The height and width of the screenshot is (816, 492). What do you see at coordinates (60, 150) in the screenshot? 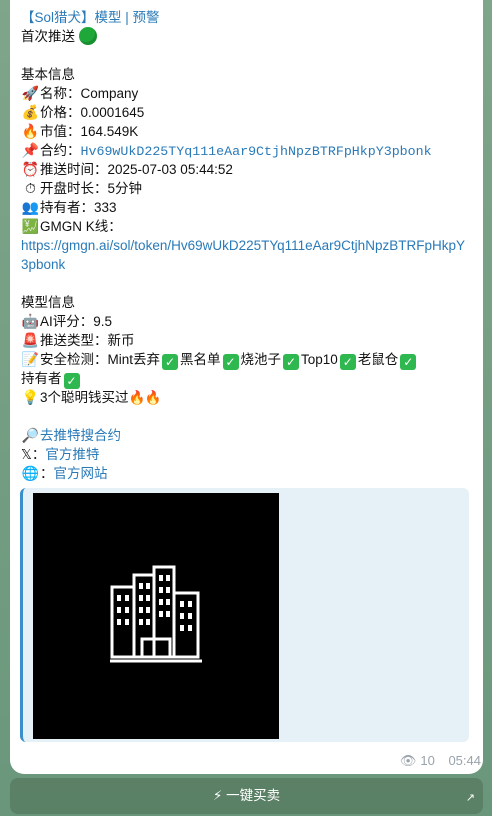
I see `contract-label: 合约：` at bounding box center [60, 150].